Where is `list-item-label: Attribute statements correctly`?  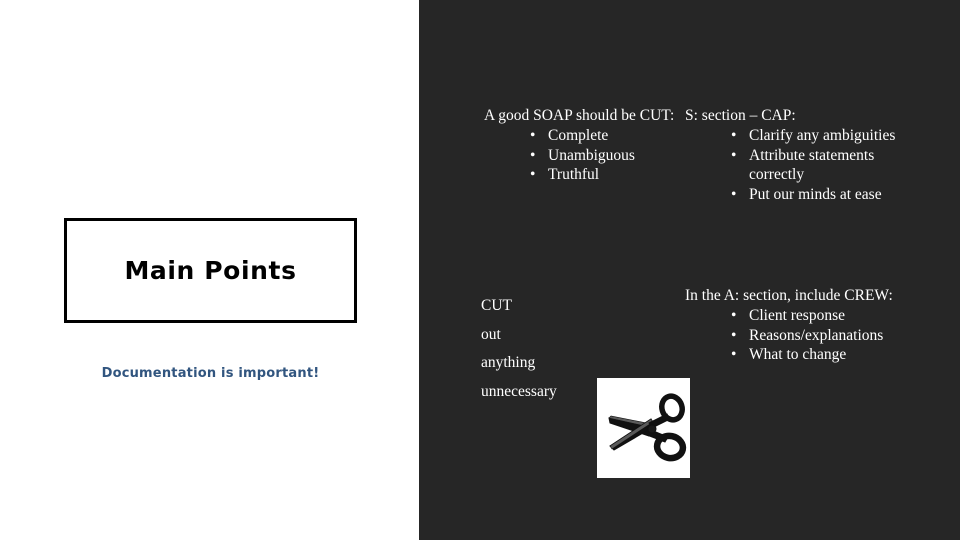 list-item-label: Attribute statements correctly is located at coordinates (812, 165).